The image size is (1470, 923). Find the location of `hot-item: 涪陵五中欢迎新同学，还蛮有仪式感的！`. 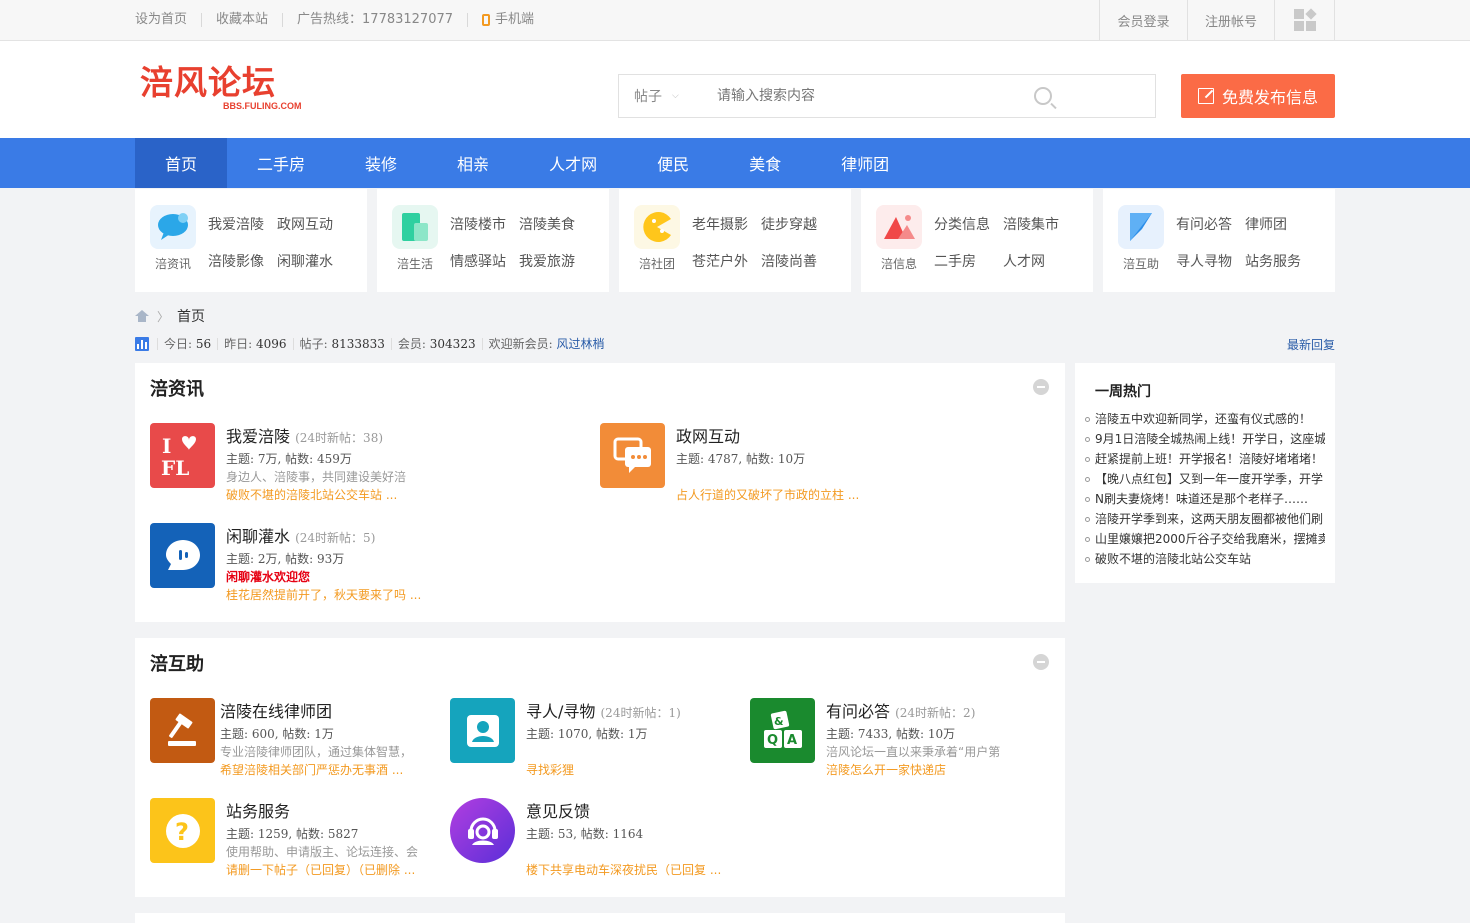

hot-item: 涪陵五中欢迎新同学，还蛮有仪式感的！ is located at coordinates (1205, 419).